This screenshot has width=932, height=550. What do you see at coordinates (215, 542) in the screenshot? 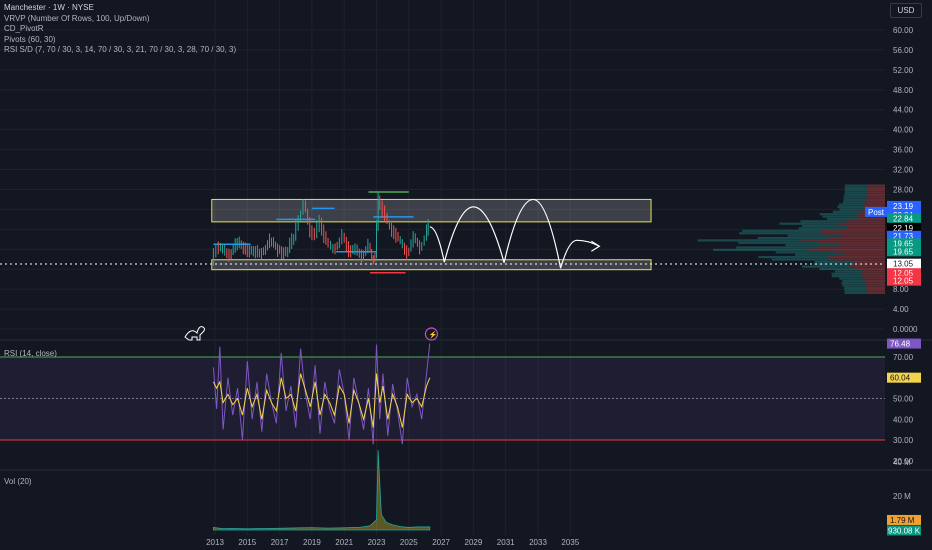
I see `x-tick-label: 2013` at bounding box center [215, 542].